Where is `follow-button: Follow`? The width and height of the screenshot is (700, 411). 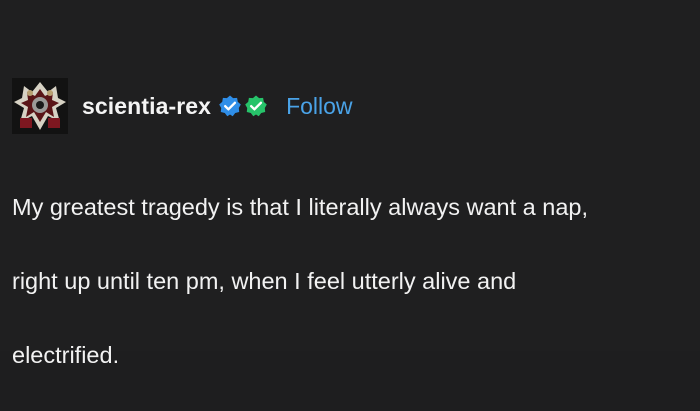
follow-button: Follow is located at coordinates (319, 106).